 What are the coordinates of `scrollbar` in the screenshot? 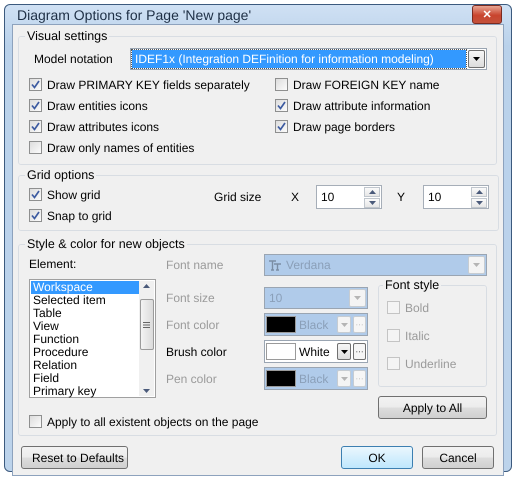 It's located at (146, 338).